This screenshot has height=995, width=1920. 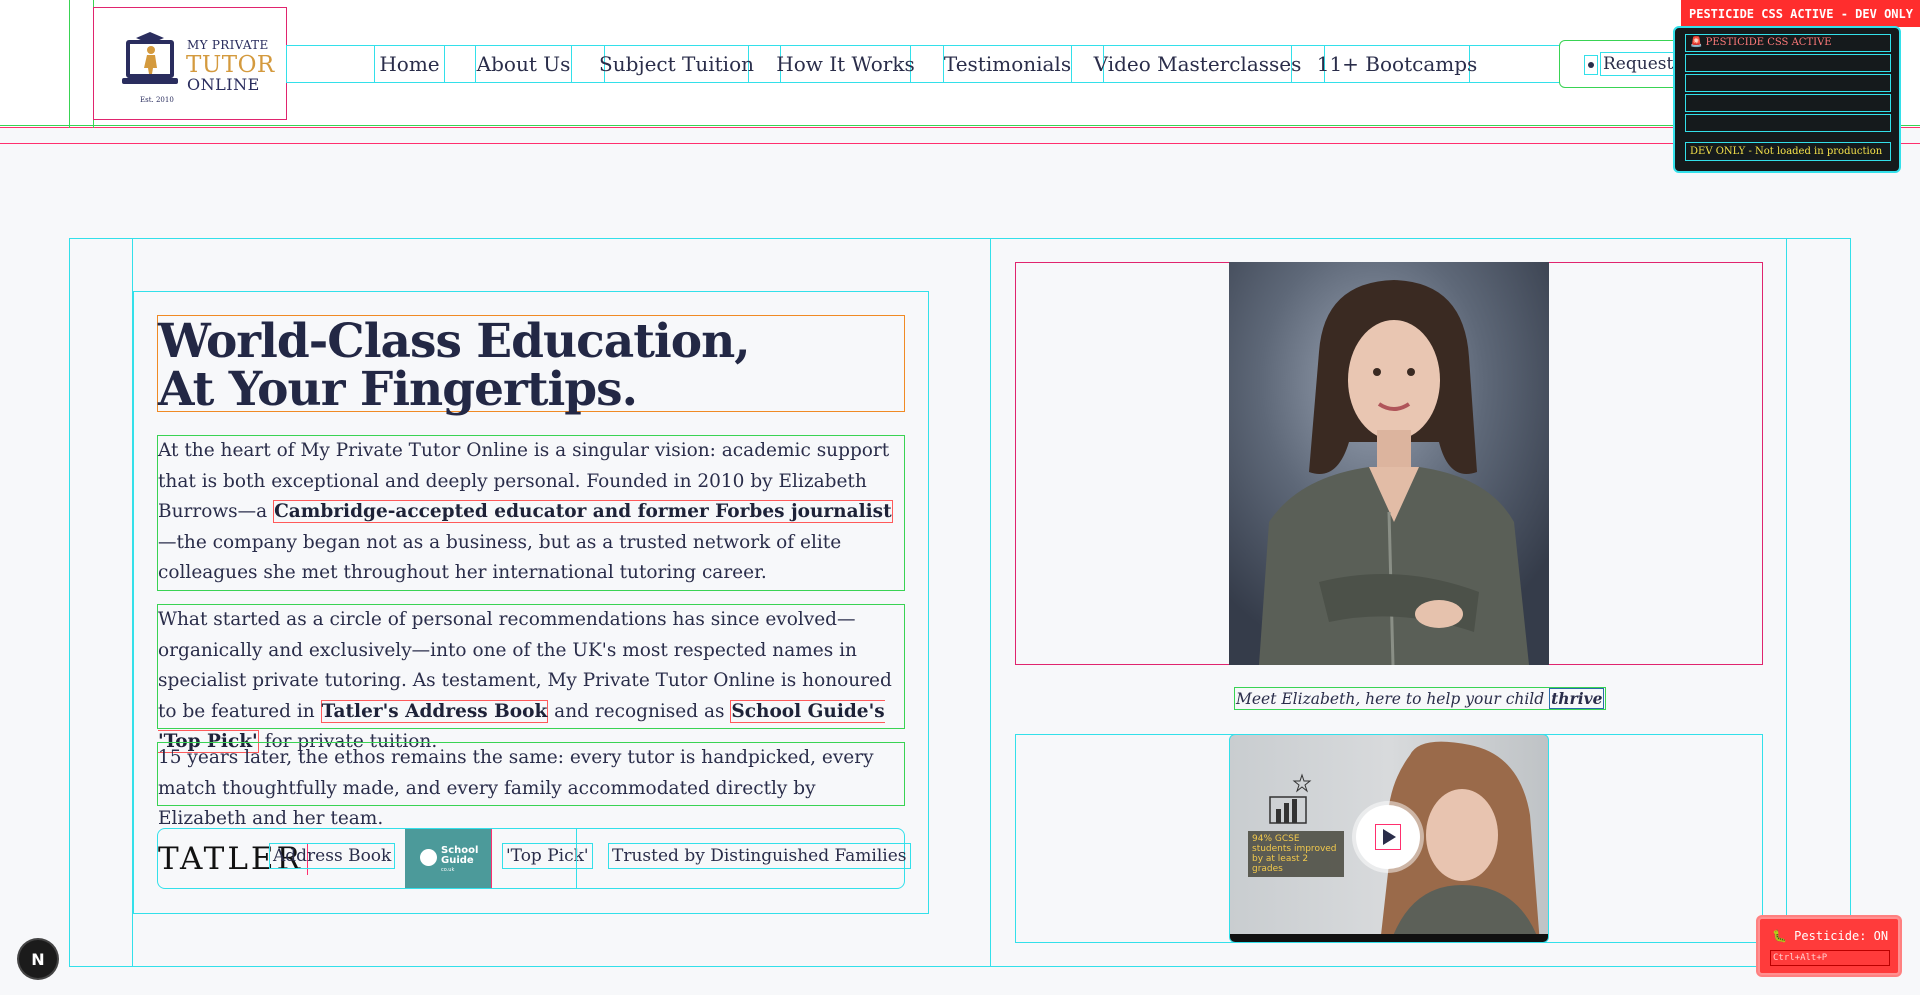 What do you see at coordinates (1800, 13) in the screenshot?
I see `pesticide-tag: PESTICIDE CSS ACTIVE - DEV ONLY` at bounding box center [1800, 13].